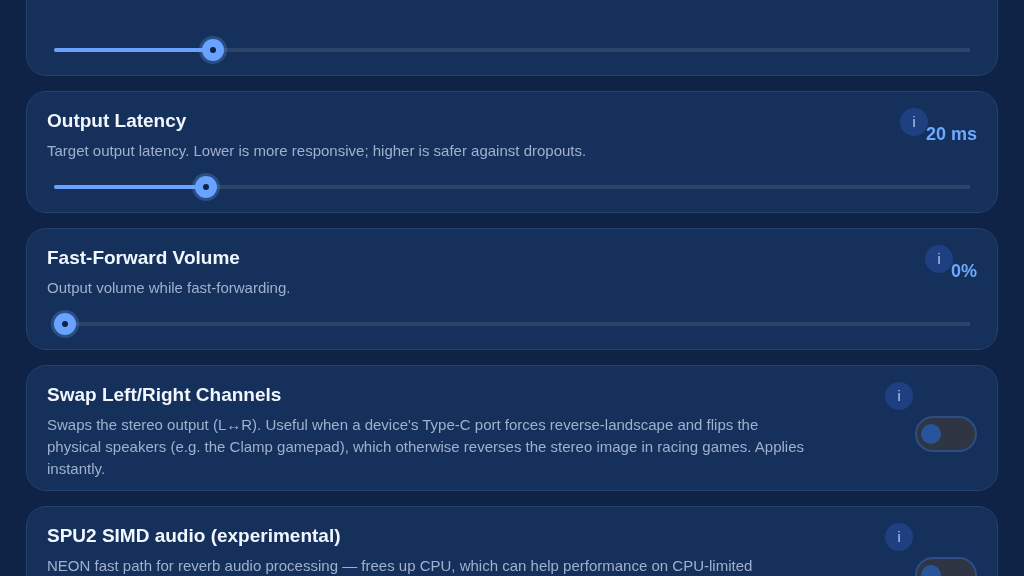 Image resolution: width=1024 pixels, height=576 pixels. Describe the element at coordinates (169, 288) in the screenshot. I see `setting-description: Output volume while fast-forwarding.` at that location.